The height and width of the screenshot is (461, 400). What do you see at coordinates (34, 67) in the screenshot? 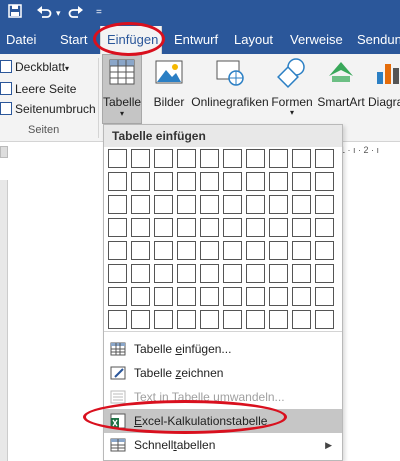
I see `deckblatt-button: Deckblatt▾` at bounding box center [34, 67].